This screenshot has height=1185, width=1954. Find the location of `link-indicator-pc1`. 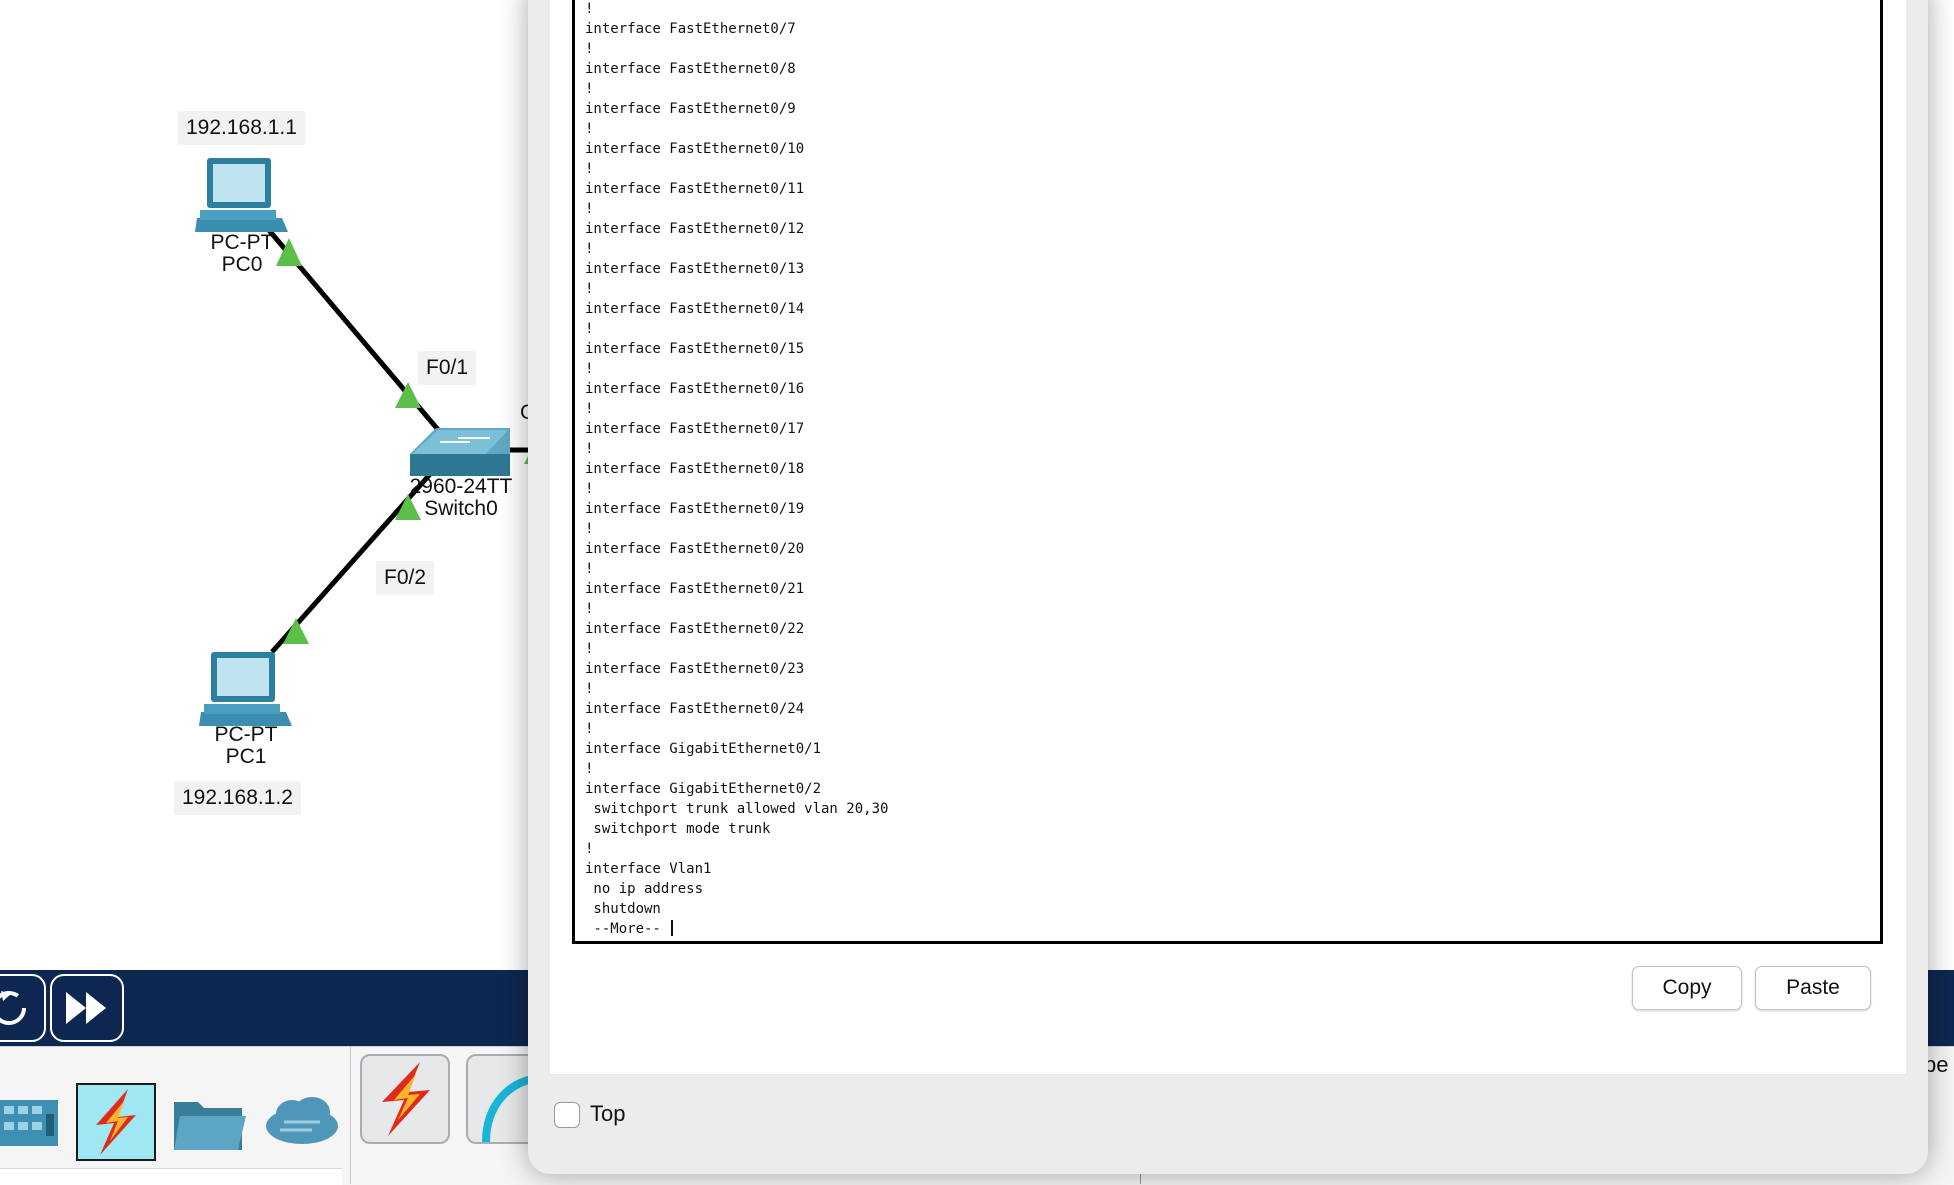

link-indicator-pc1 is located at coordinates (296, 631).